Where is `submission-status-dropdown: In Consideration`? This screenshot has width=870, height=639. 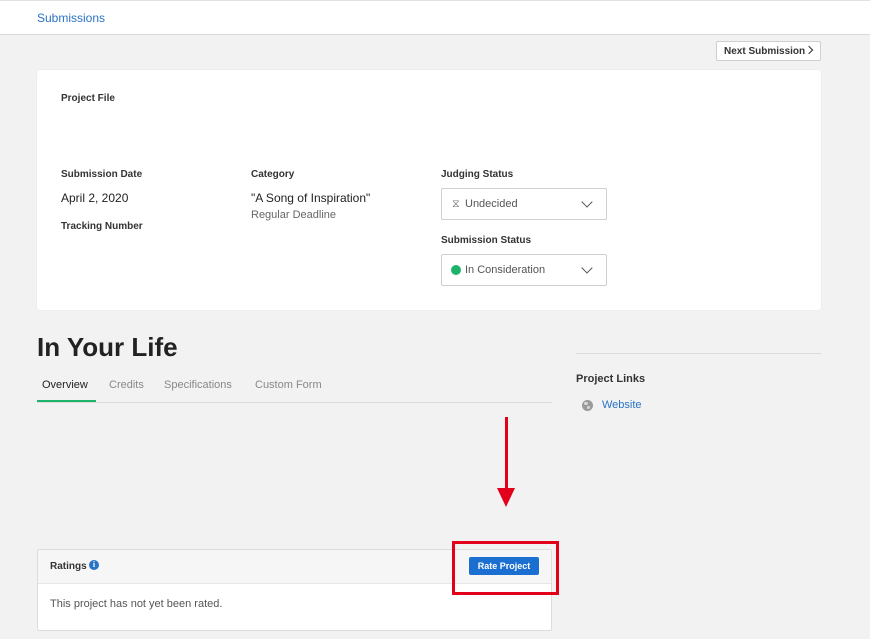
submission-status-dropdown: In Consideration is located at coordinates (524, 270).